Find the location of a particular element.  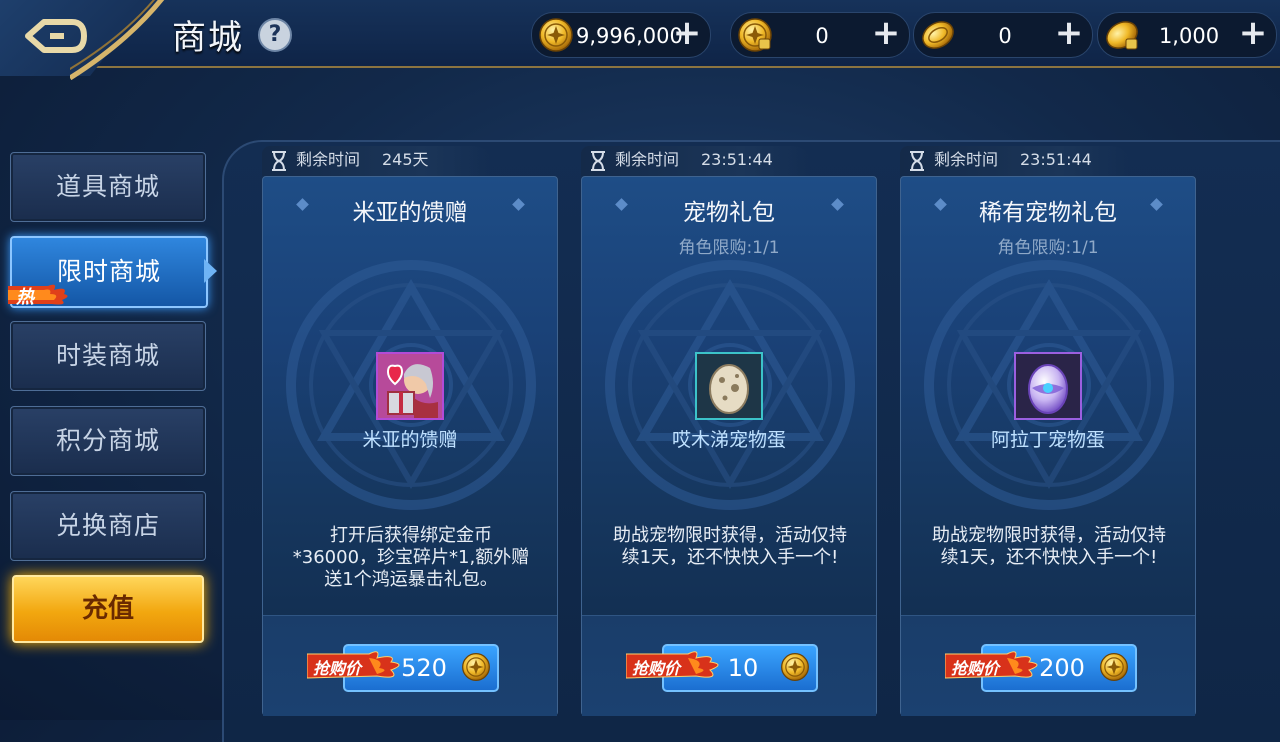

rare-pet-egg-icon is located at coordinates (1048, 386).